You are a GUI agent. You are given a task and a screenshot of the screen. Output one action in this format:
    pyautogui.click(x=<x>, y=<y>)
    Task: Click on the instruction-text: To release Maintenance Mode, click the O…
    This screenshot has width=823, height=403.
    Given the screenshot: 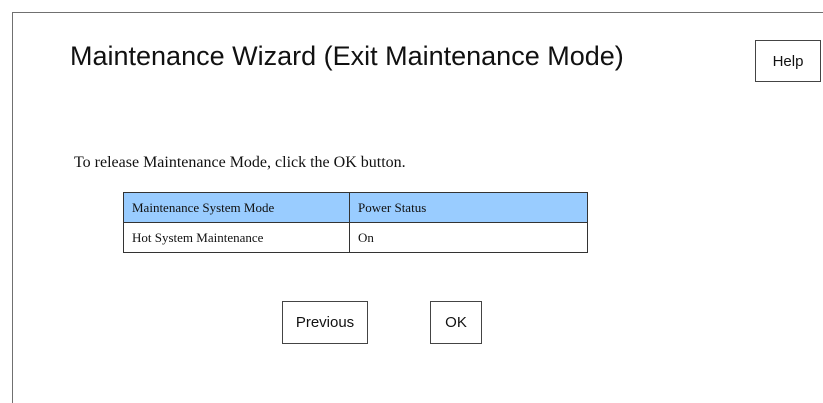 What is the action you would take?
    pyautogui.click(x=240, y=162)
    